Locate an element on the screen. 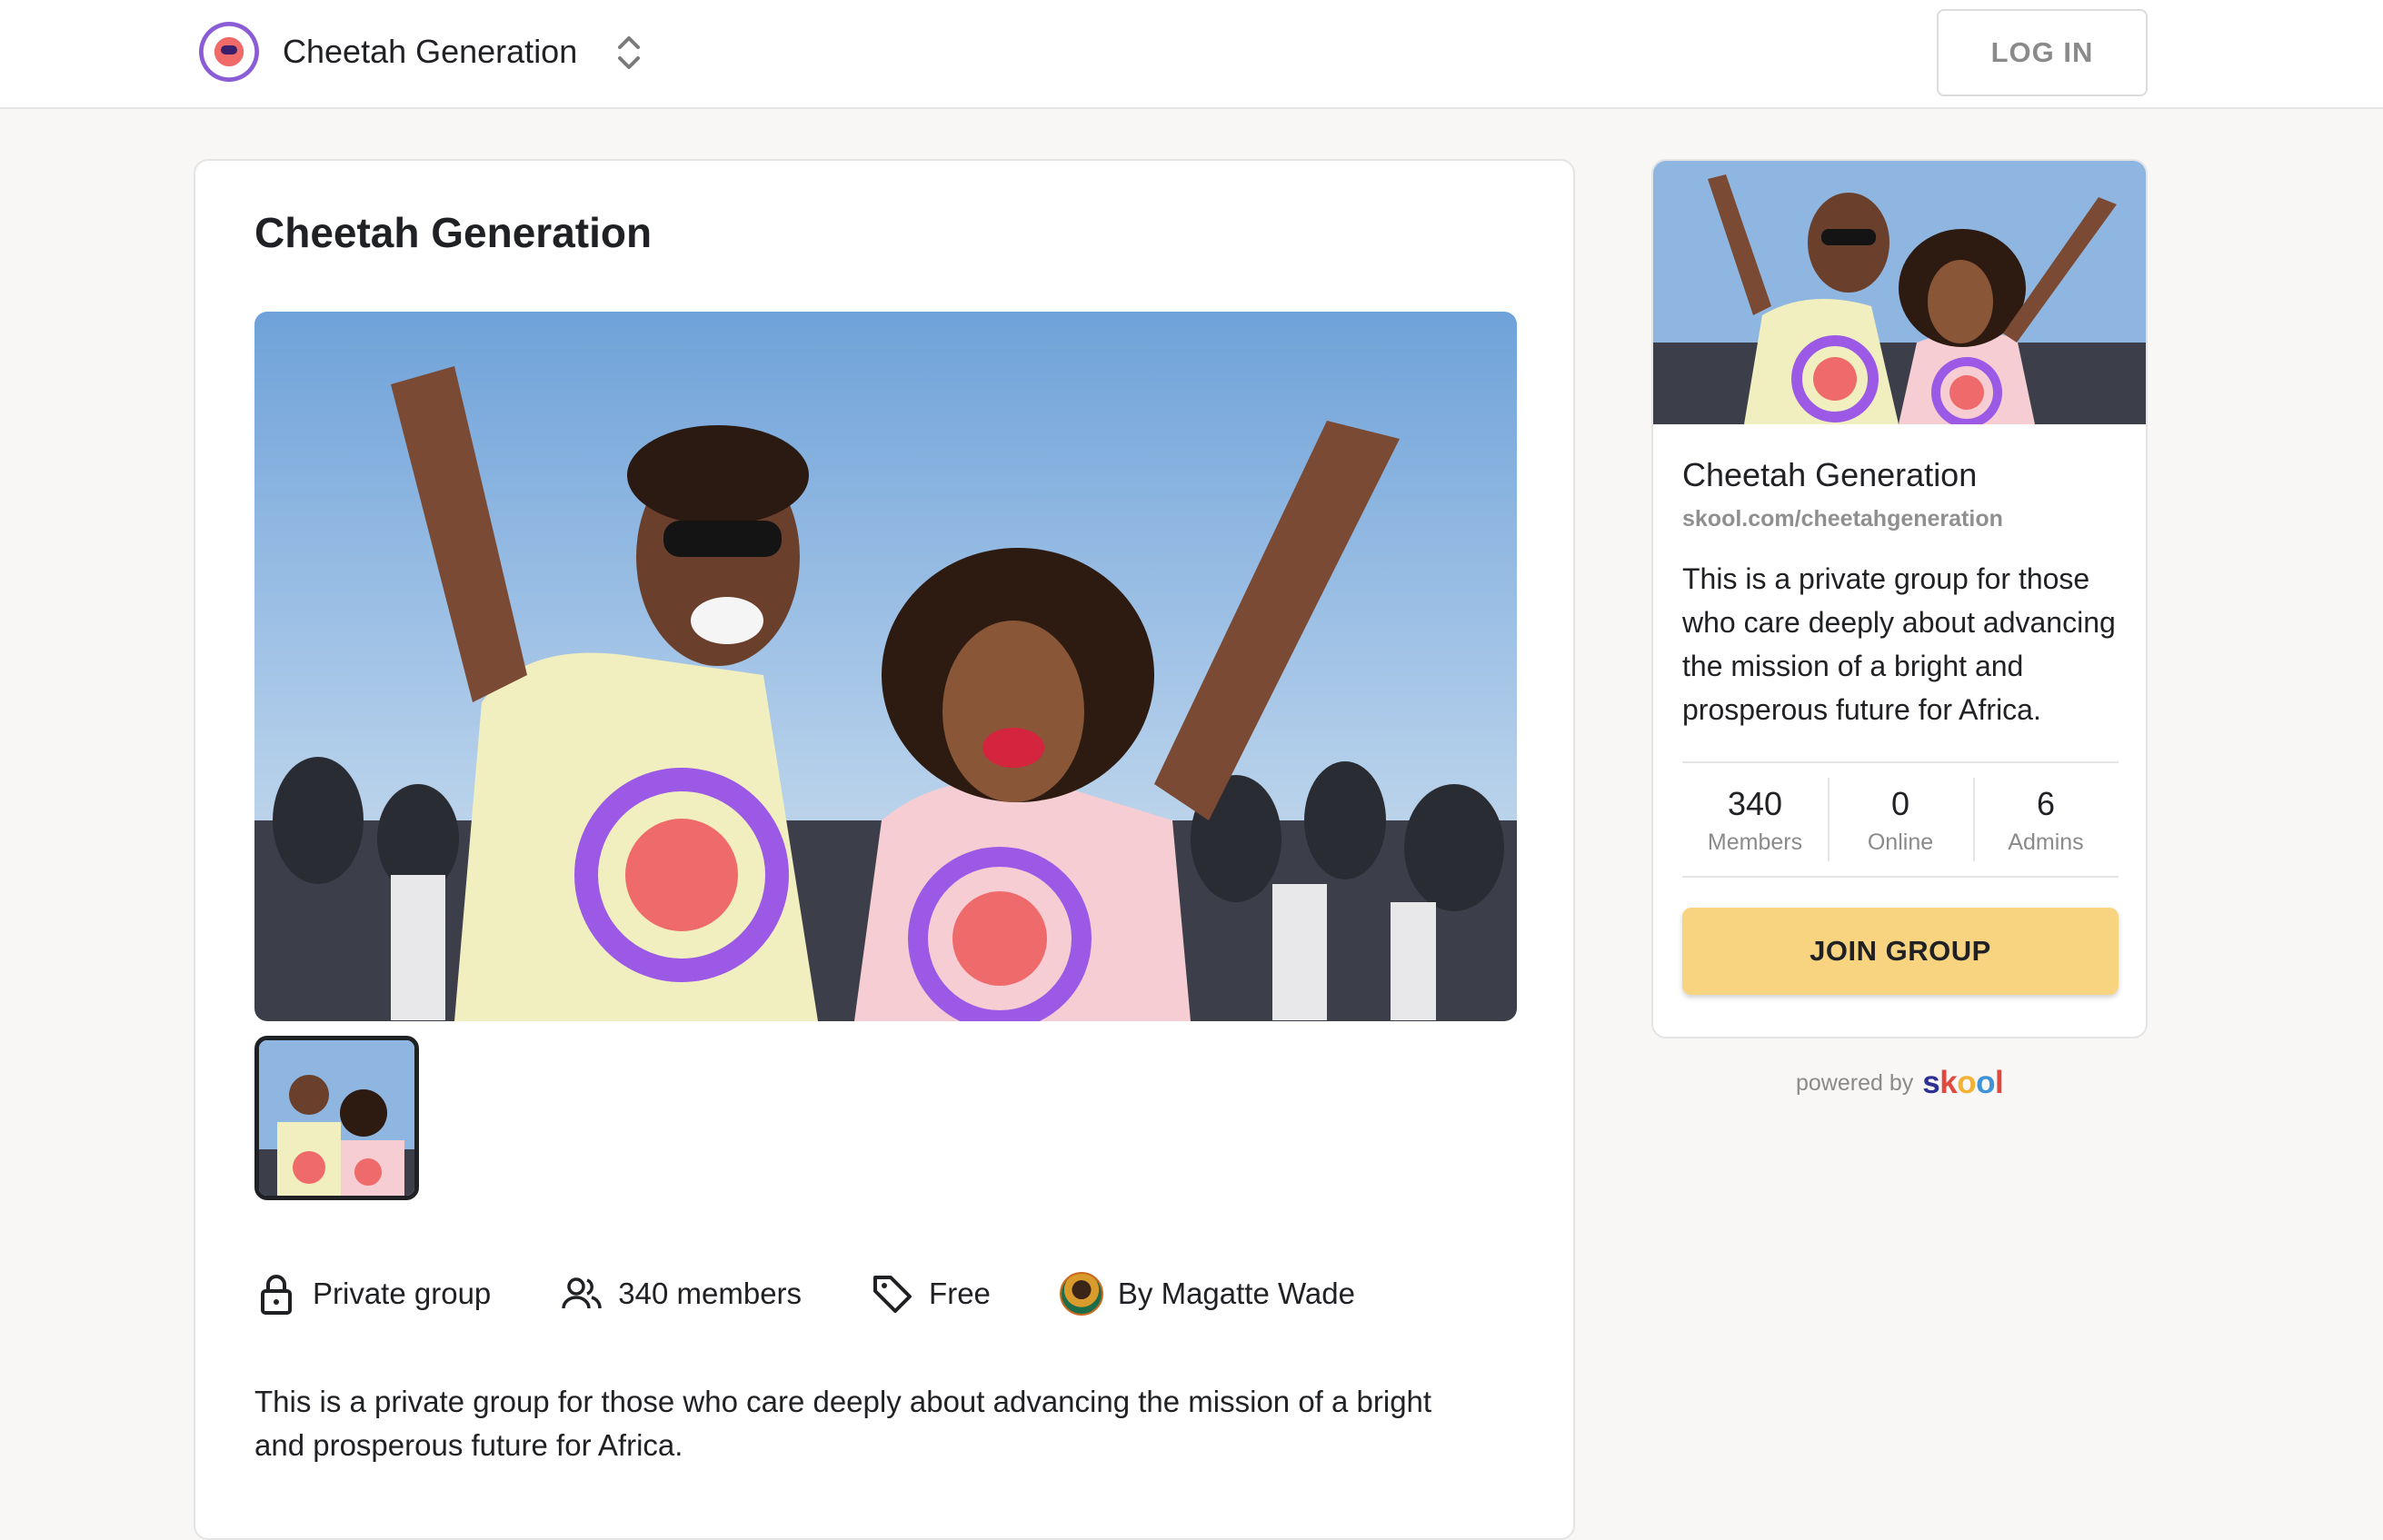 This screenshot has height=1540, width=2383. group-url: skool.com/cheetahgeneration is located at coordinates (1843, 519).